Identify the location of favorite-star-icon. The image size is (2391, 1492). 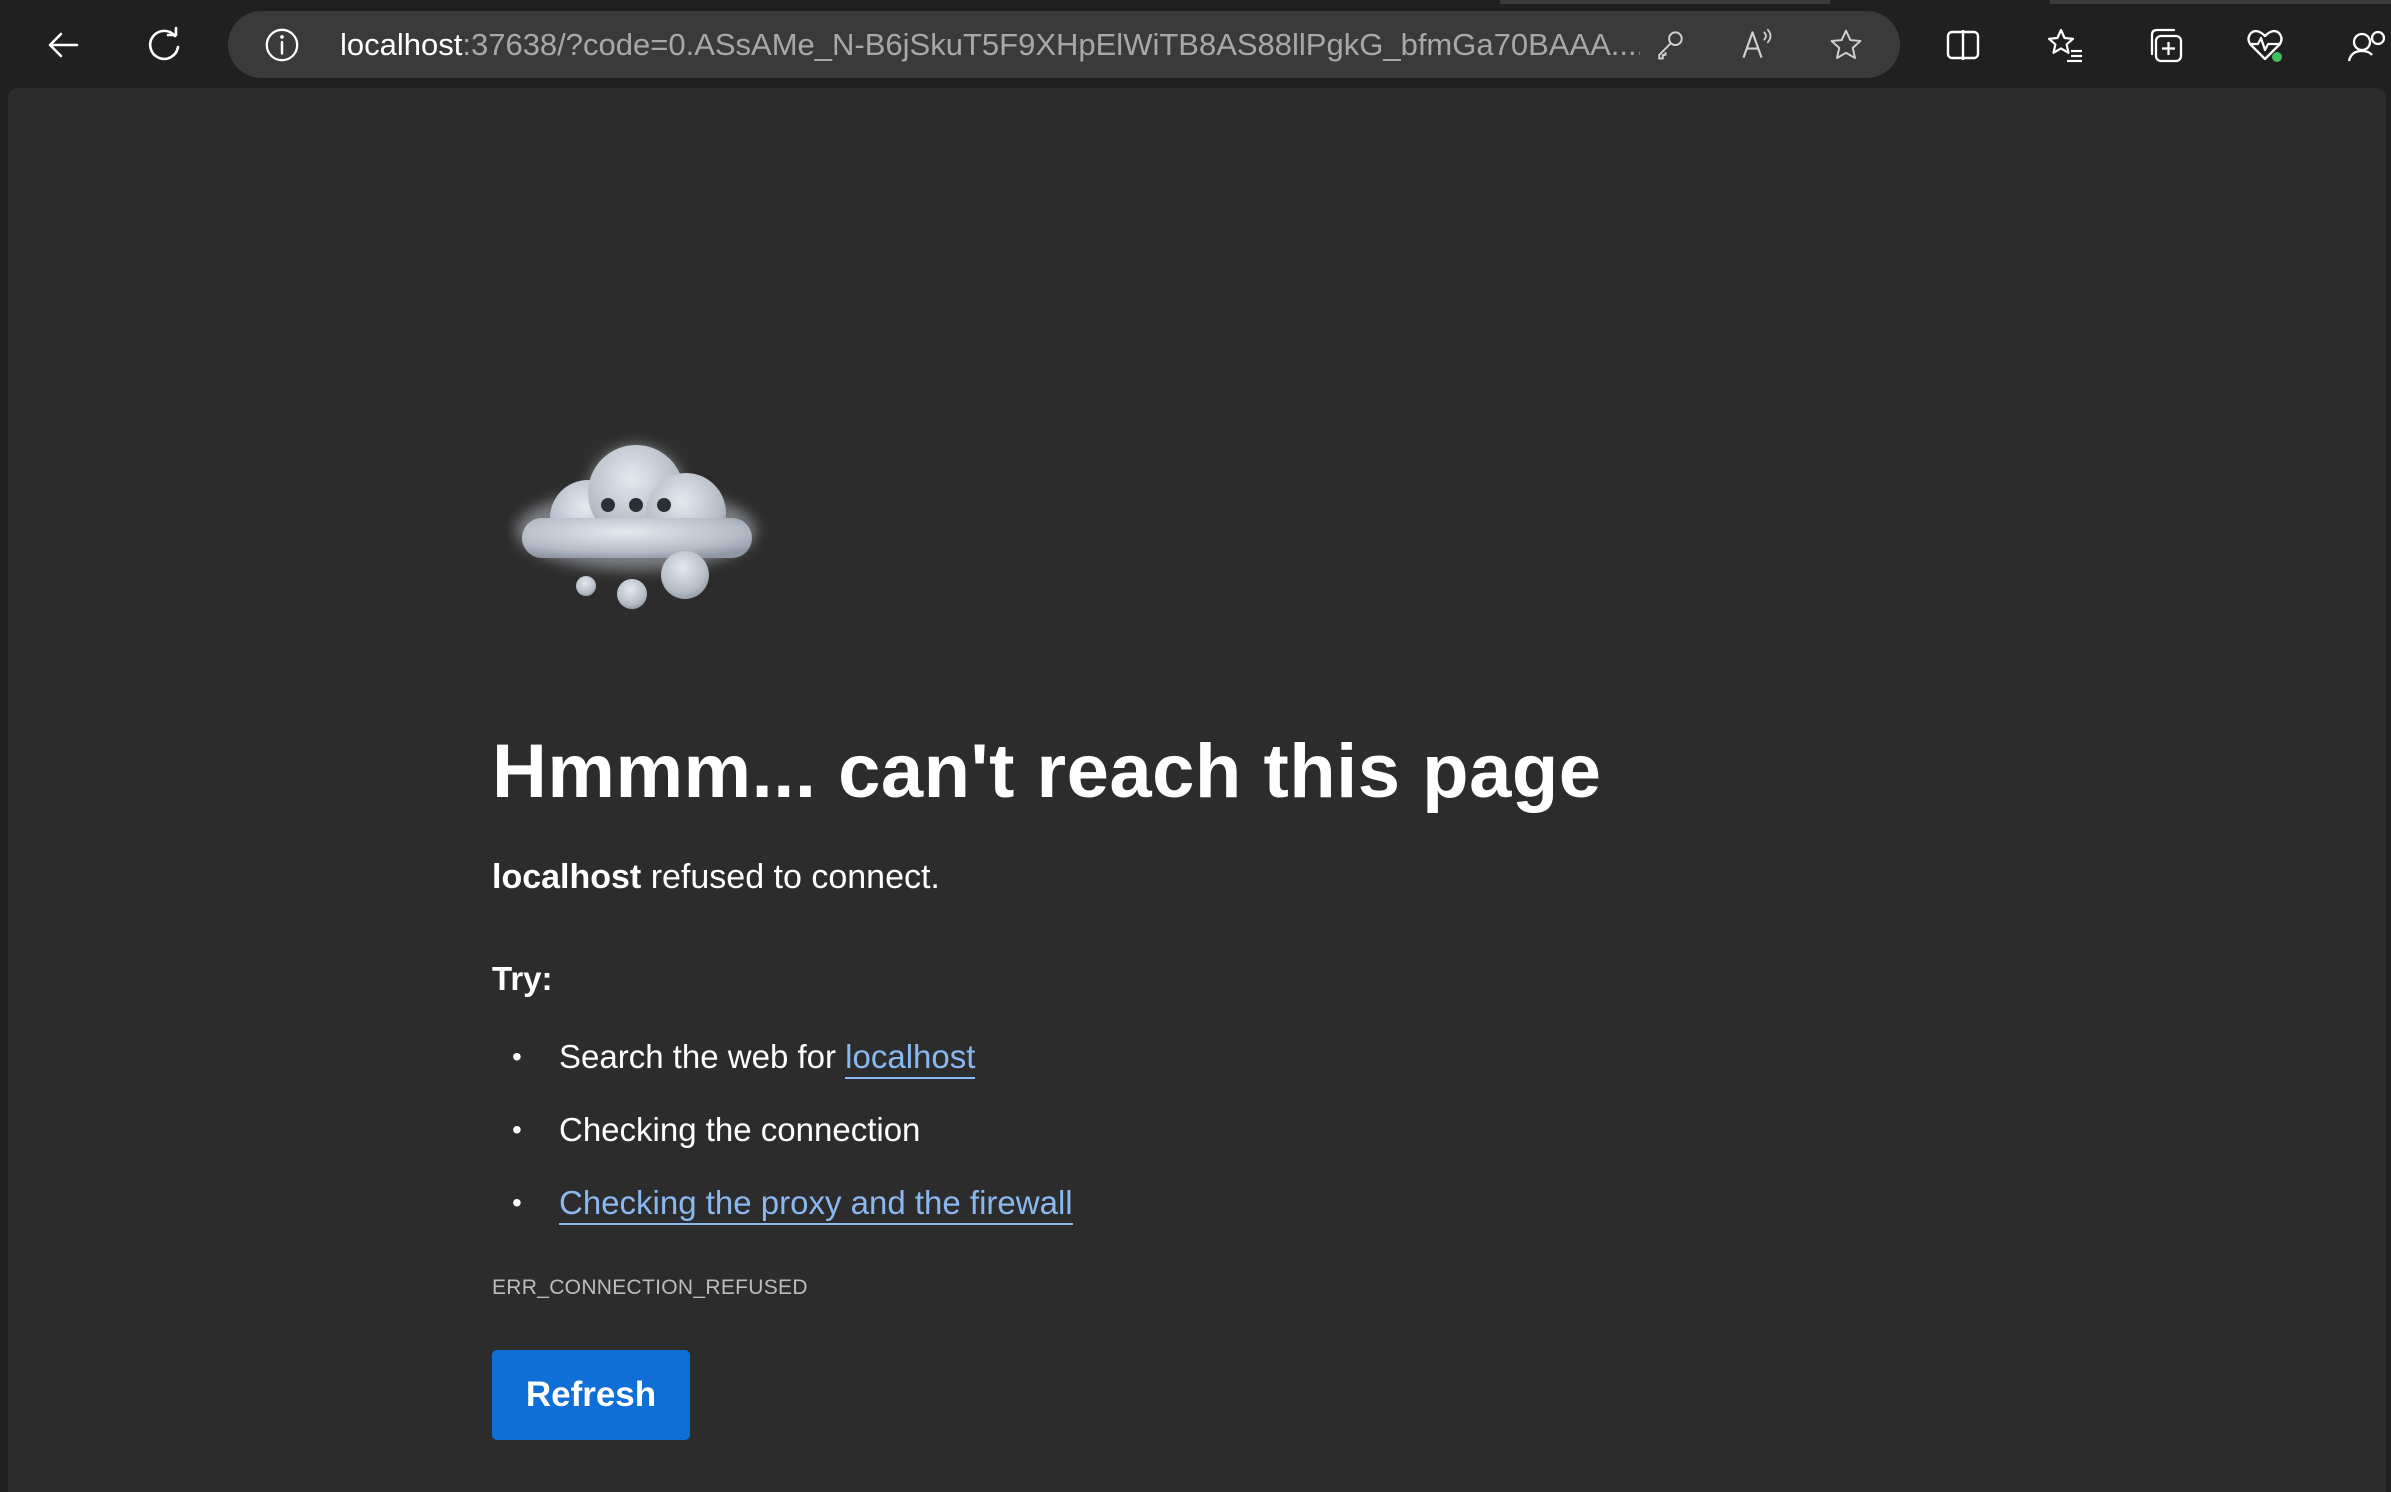
(1846, 44).